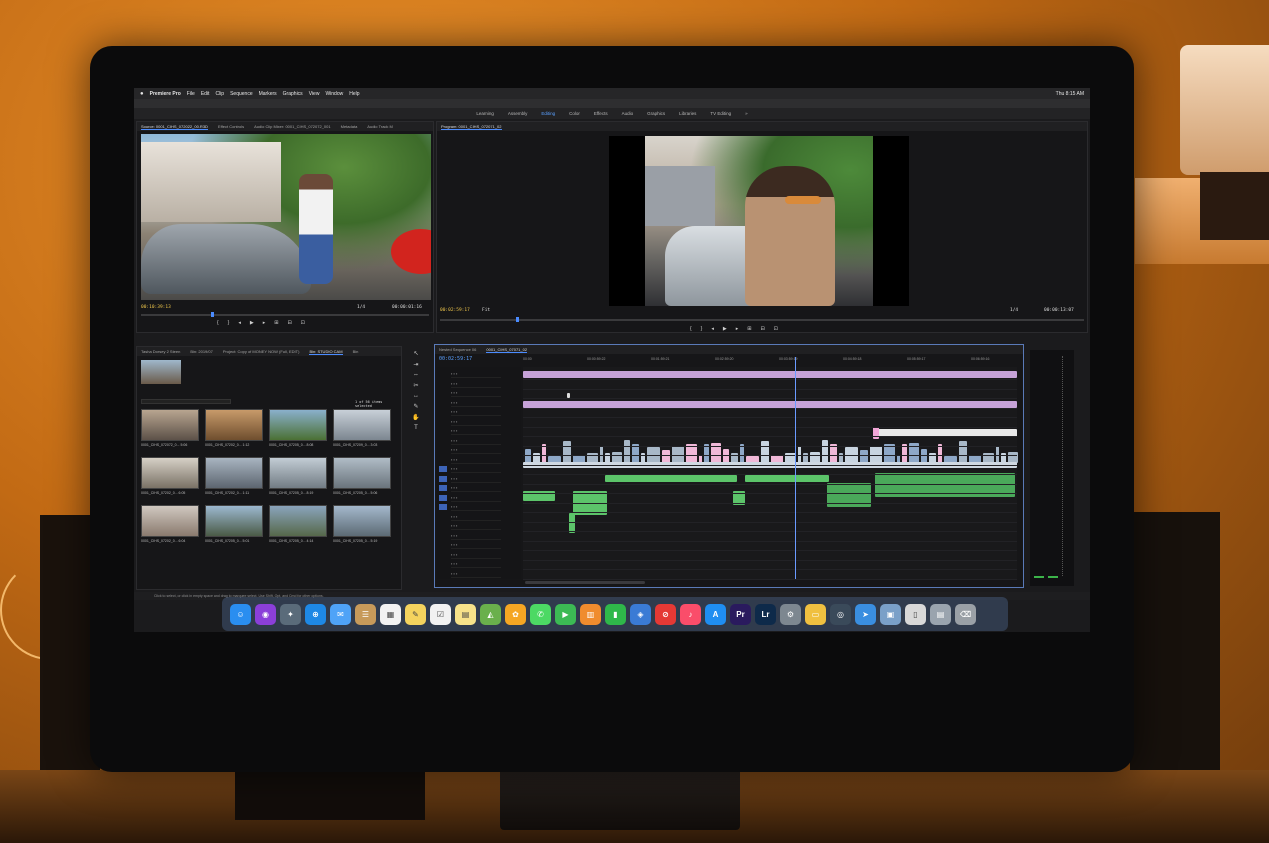 Image resolution: width=1269 pixels, height=843 pixels. What do you see at coordinates (749, 329) in the screenshot?
I see `lift-icon: ⊞` at bounding box center [749, 329].